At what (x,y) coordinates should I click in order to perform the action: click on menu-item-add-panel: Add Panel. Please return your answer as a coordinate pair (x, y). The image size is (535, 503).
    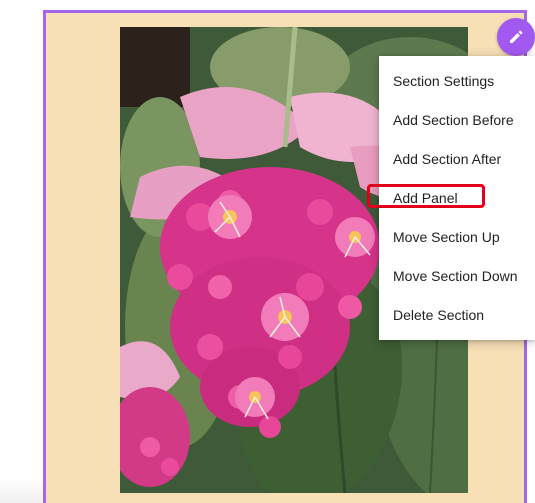
    Looking at the image, I should click on (451, 198).